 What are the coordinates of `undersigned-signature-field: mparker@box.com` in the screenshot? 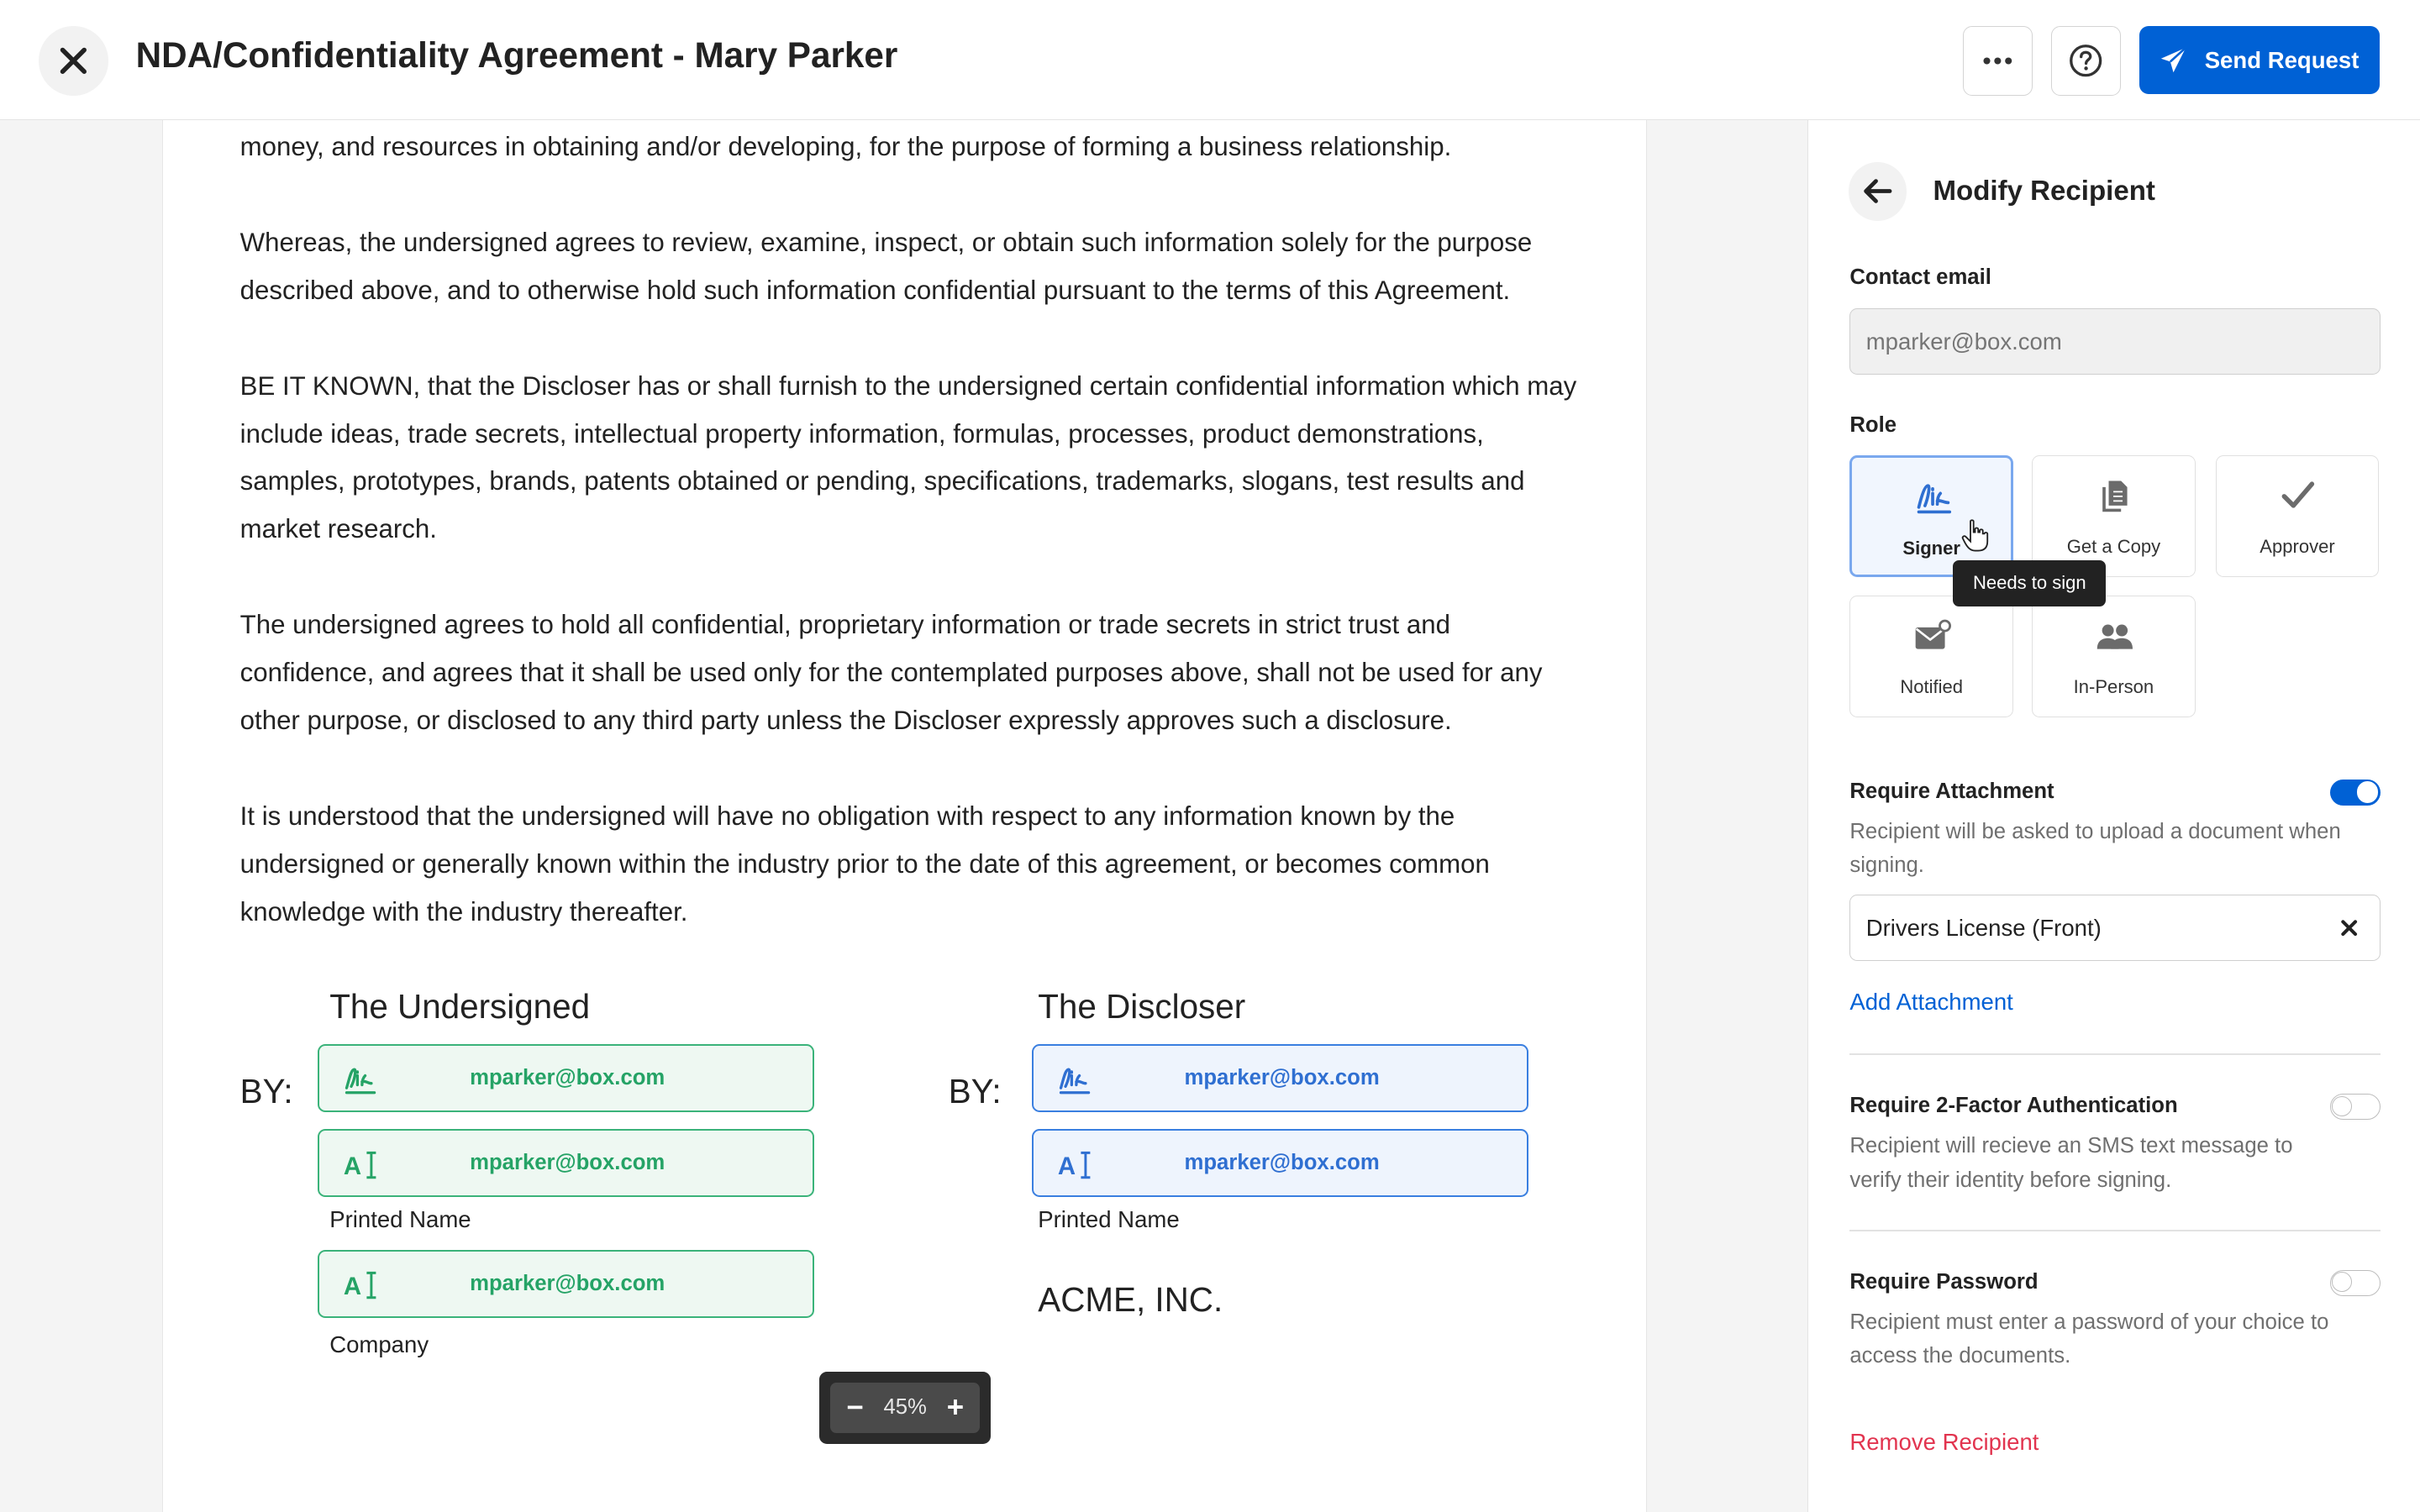 It's located at (566, 1078).